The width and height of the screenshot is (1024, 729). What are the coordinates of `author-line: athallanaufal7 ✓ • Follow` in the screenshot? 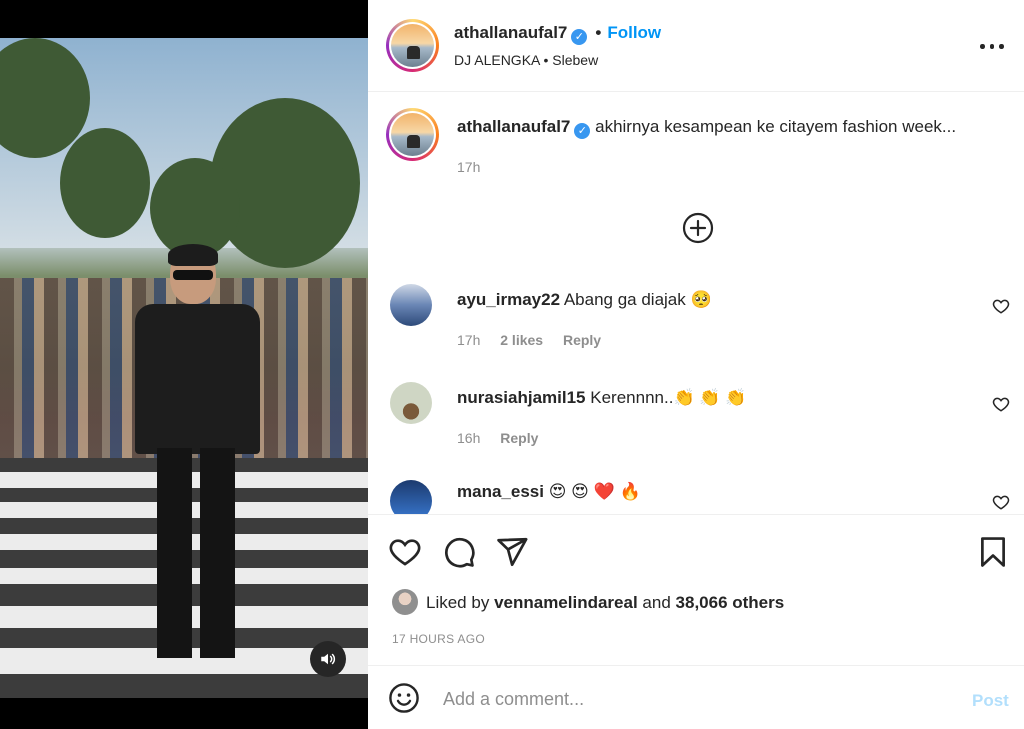 It's located at (557, 34).